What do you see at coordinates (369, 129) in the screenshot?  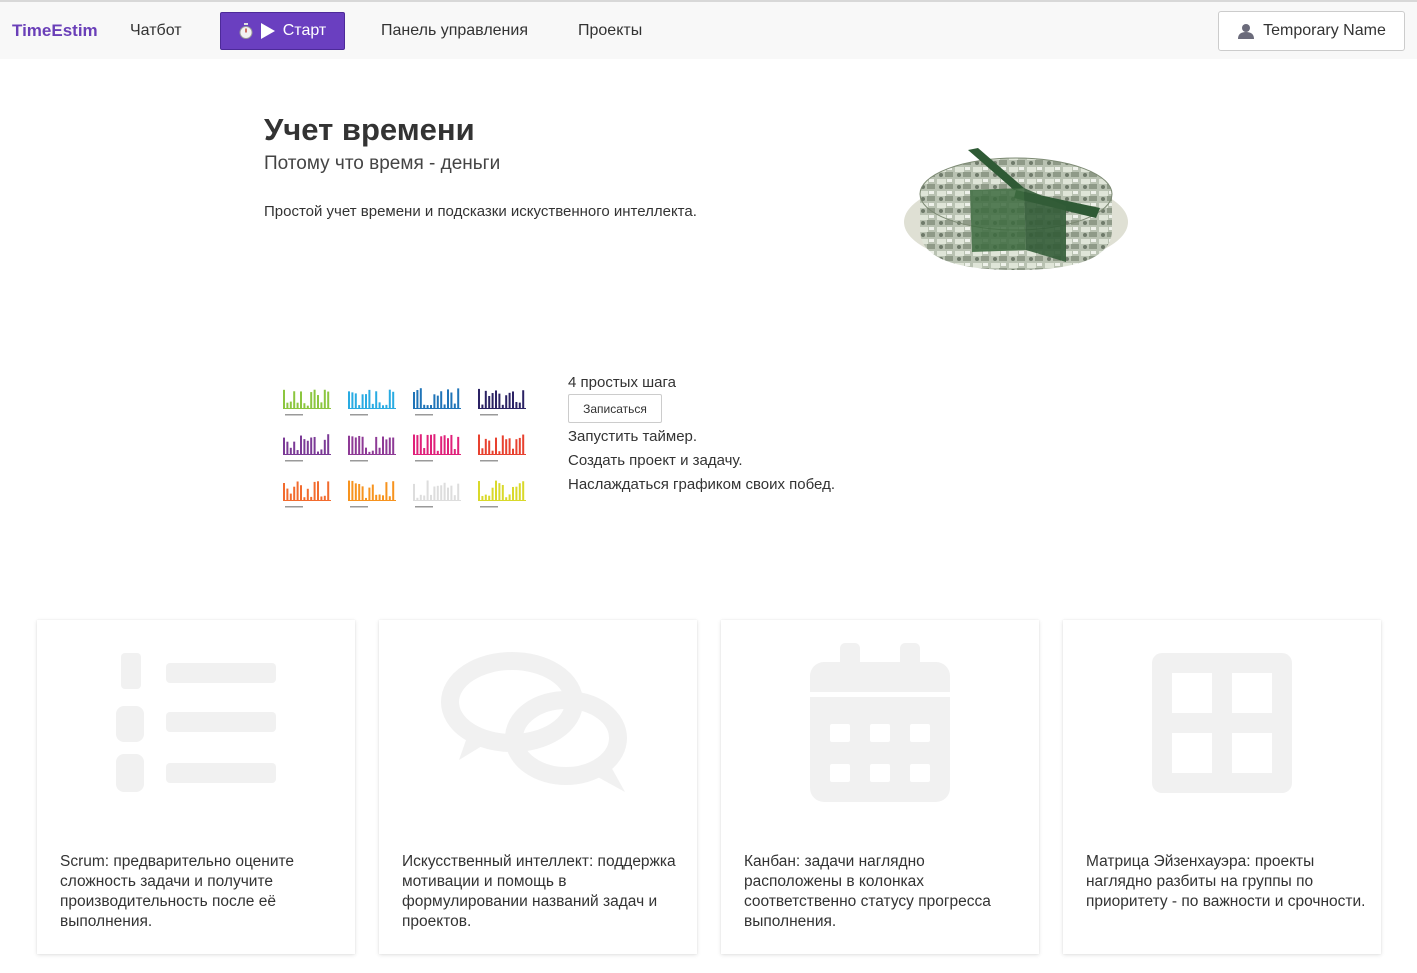 I see `hero-title: Учет времени` at bounding box center [369, 129].